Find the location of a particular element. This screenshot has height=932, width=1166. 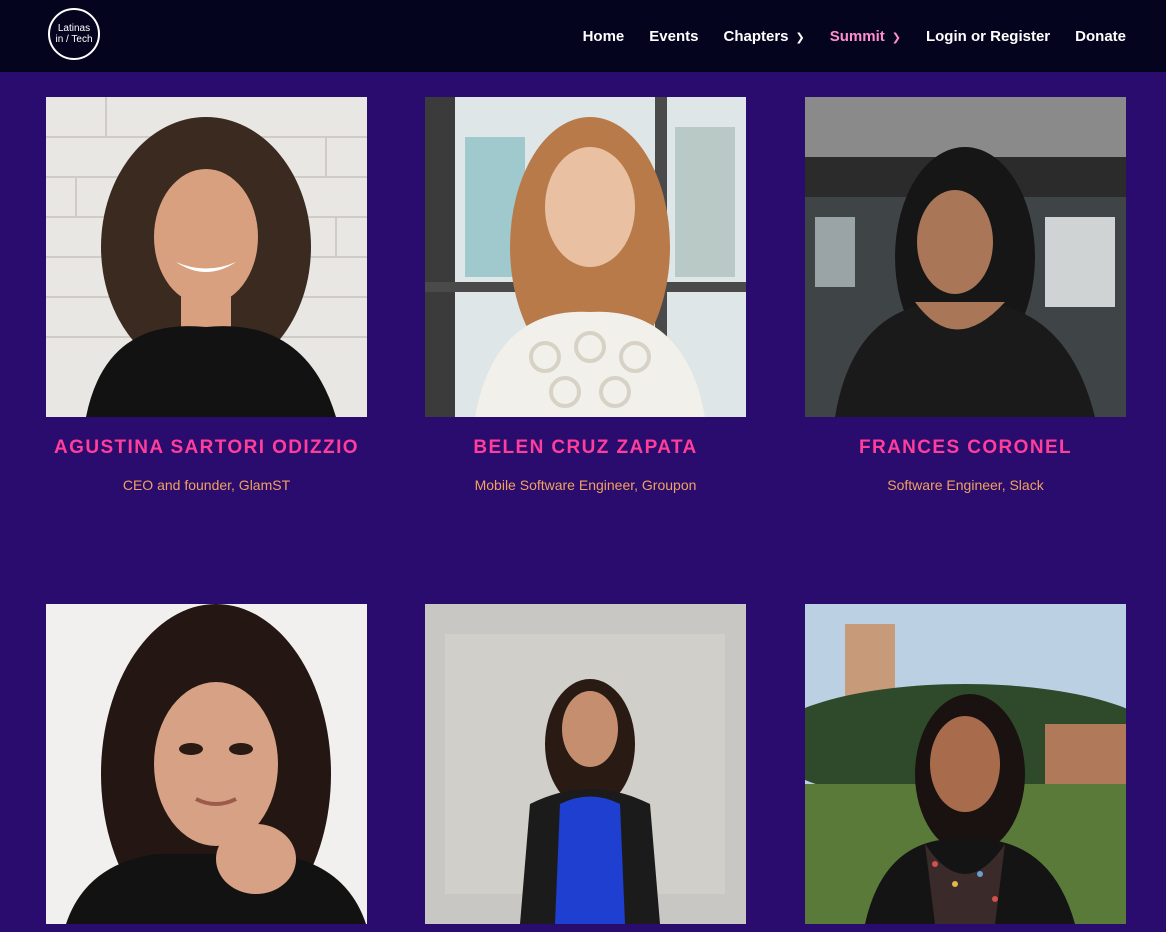

nav-chapters-label: Chapters is located at coordinates (756, 36).